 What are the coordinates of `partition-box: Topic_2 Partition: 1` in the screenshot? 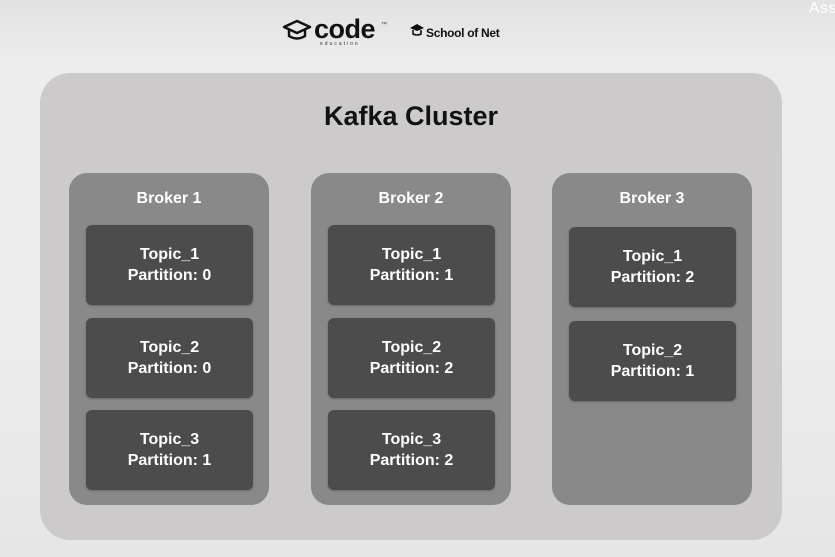 It's located at (652, 361).